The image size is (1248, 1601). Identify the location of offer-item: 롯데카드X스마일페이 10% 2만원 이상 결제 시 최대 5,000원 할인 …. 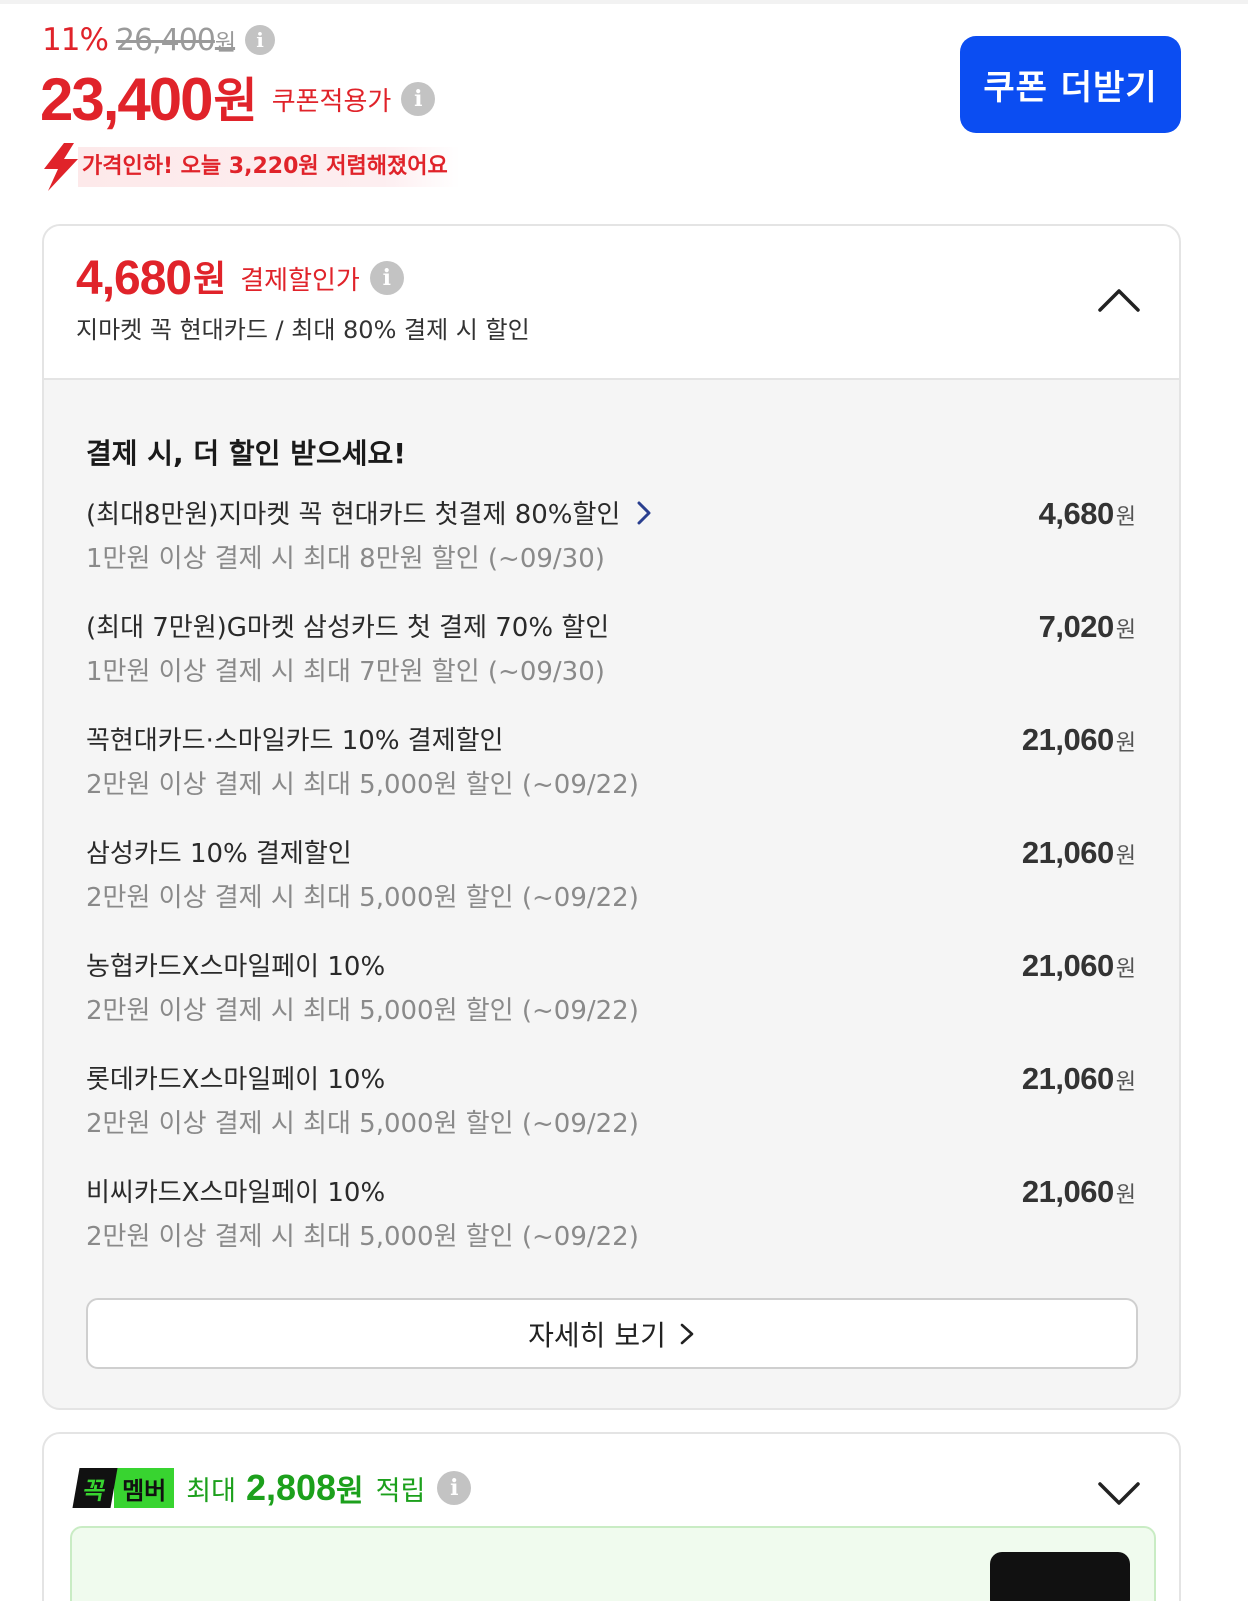
(616, 1109).